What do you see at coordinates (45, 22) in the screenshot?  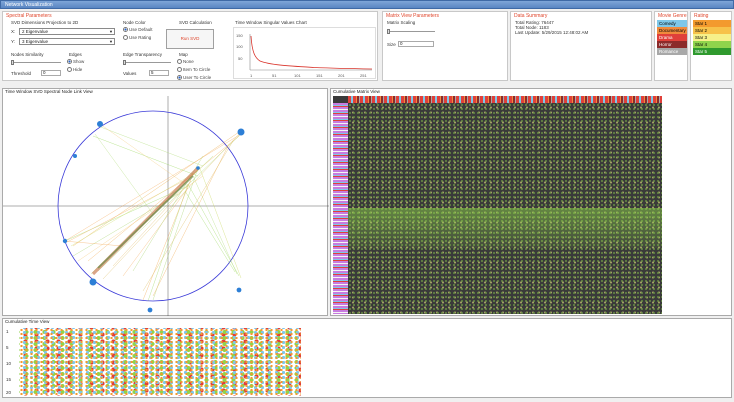 I see `projection-label: SVD Dimensions Projection to 2D` at bounding box center [45, 22].